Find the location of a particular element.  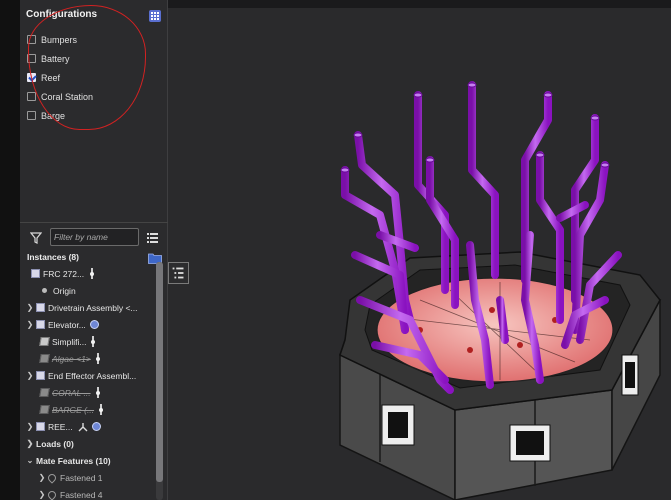

mate-label: Fastened 4 is located at coordinates (81, 494).